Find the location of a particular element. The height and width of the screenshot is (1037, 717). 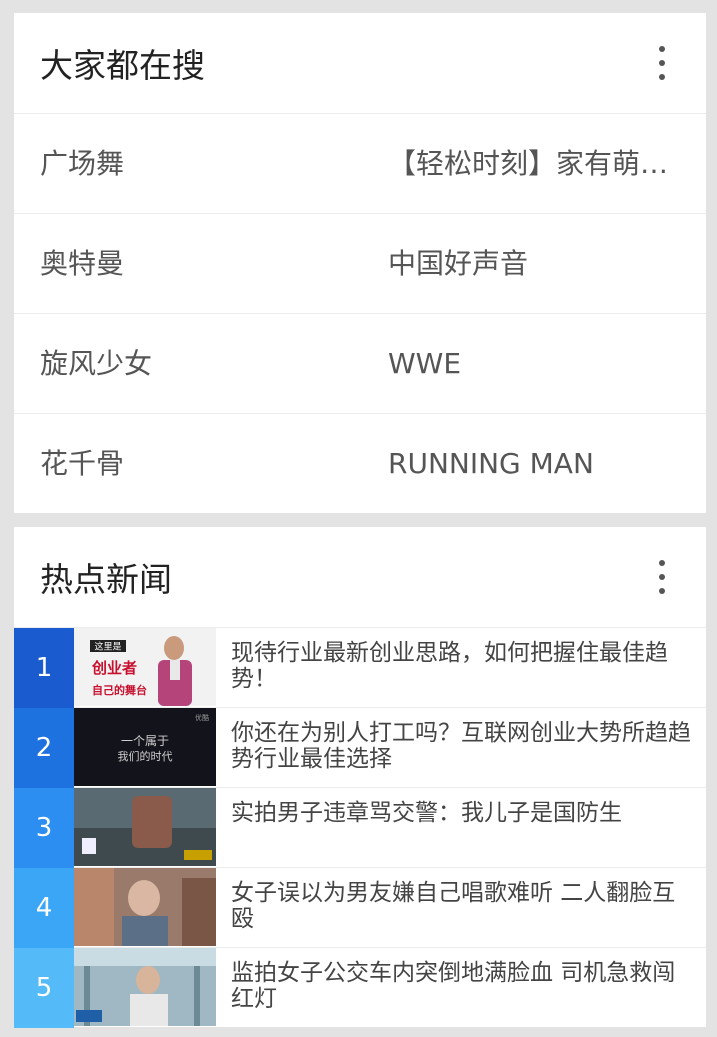

thumbnail-image: 一个属于 我们的时代 优酷 is located at coordinates (145, 747).